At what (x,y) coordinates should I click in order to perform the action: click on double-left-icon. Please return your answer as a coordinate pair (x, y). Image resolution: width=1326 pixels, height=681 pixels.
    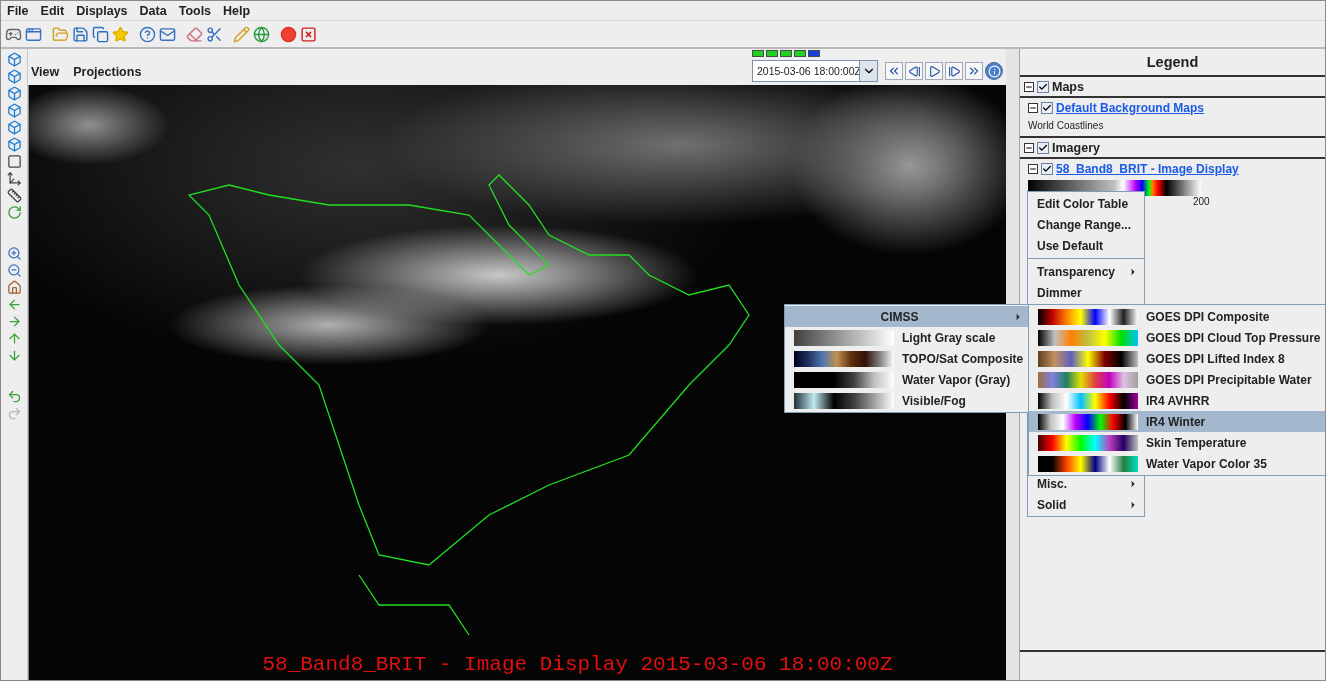
    Looking at the image, I should click on (894, 71).